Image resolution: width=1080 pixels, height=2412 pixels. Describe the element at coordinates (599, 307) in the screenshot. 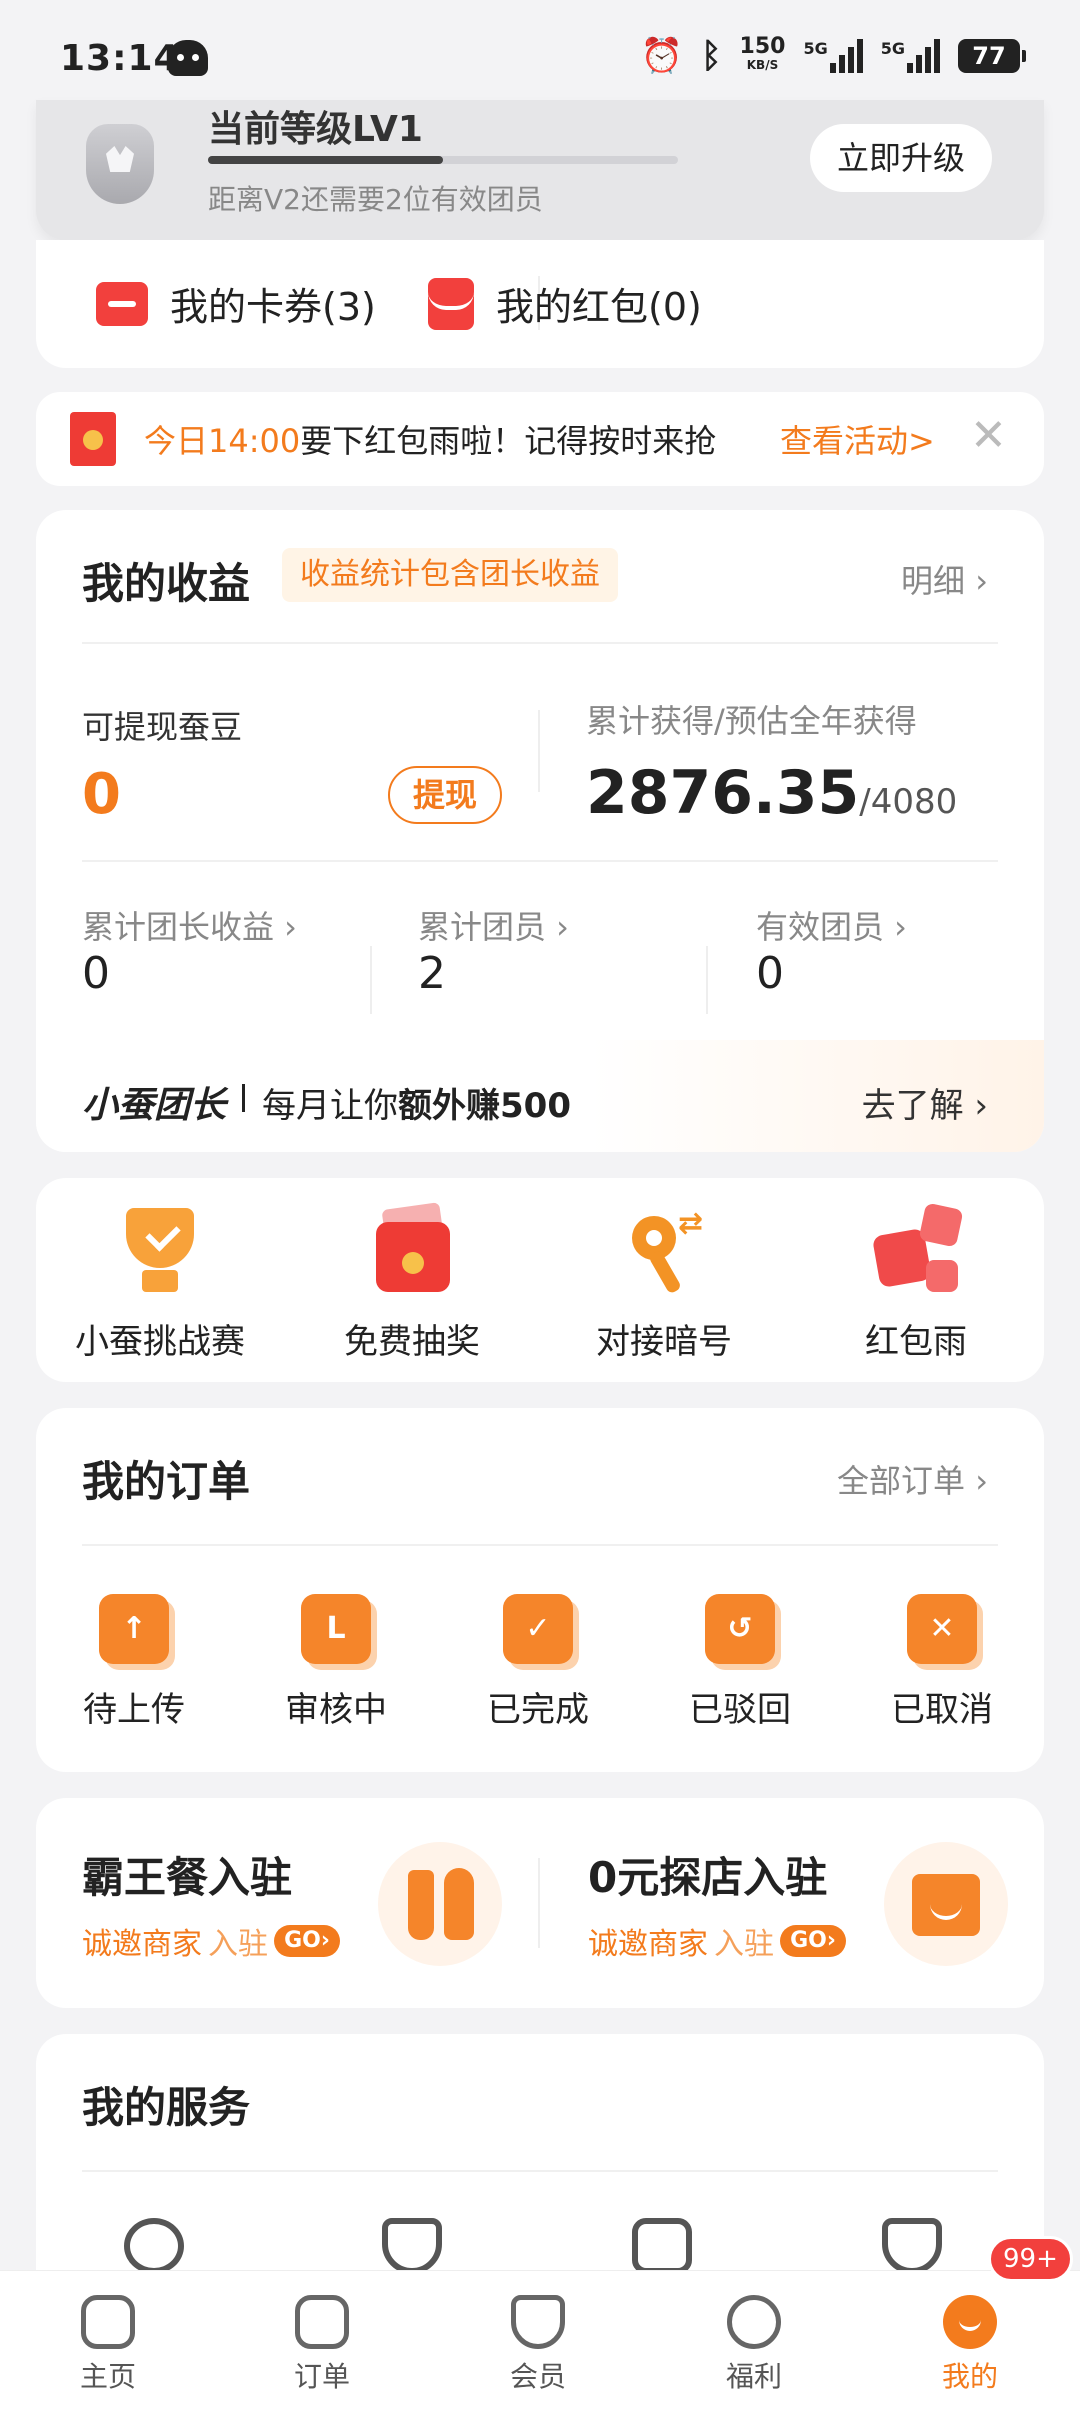

I see `redpacket-label: 我的红包(0)` at that location.